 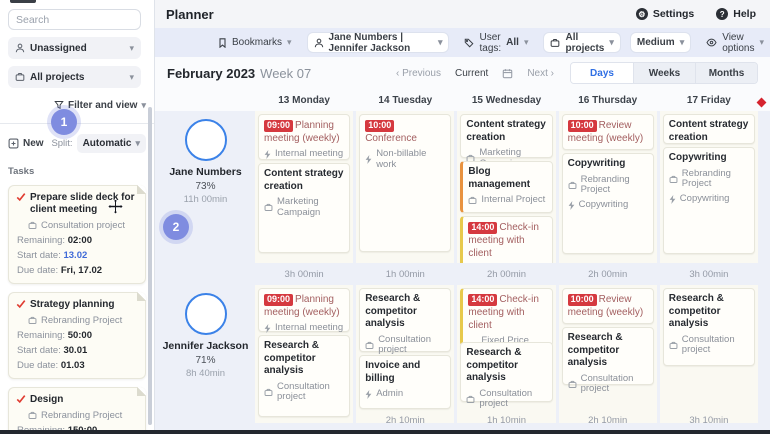 I want to click on next-button: Next ›, so click(x=540, y=73).